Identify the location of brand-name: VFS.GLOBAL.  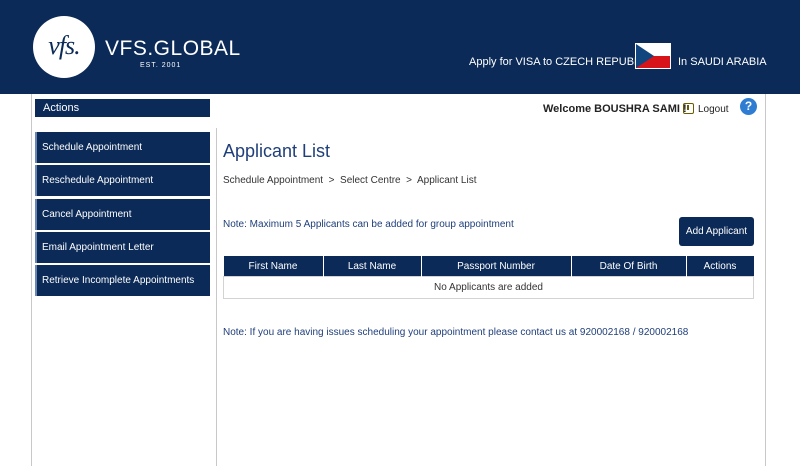
(173, 48).